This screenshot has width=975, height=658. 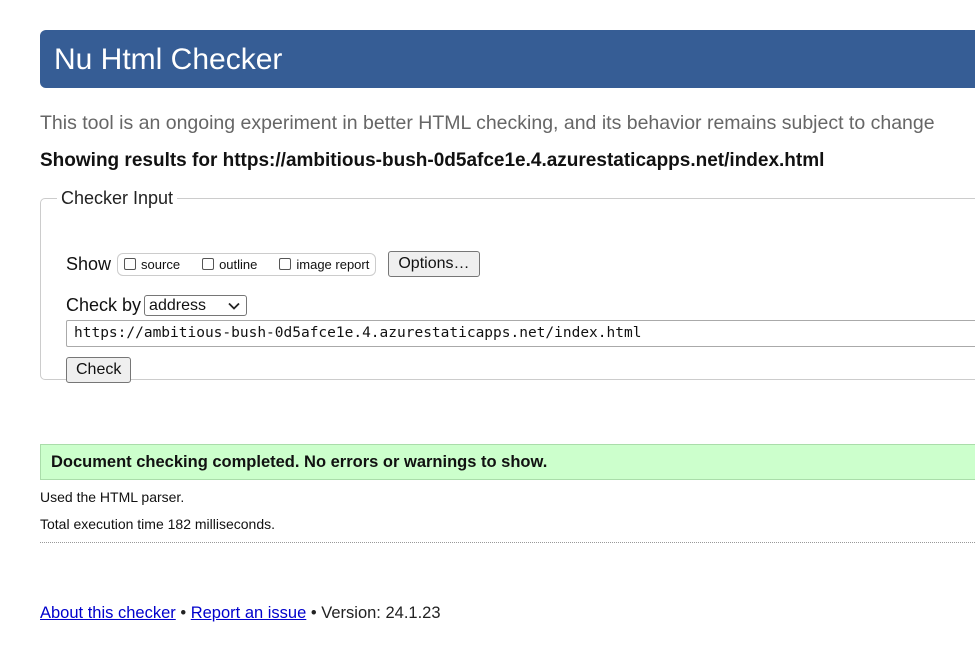 I want to click on page-title: Nu Html Checker, so click(x=168, y=59).